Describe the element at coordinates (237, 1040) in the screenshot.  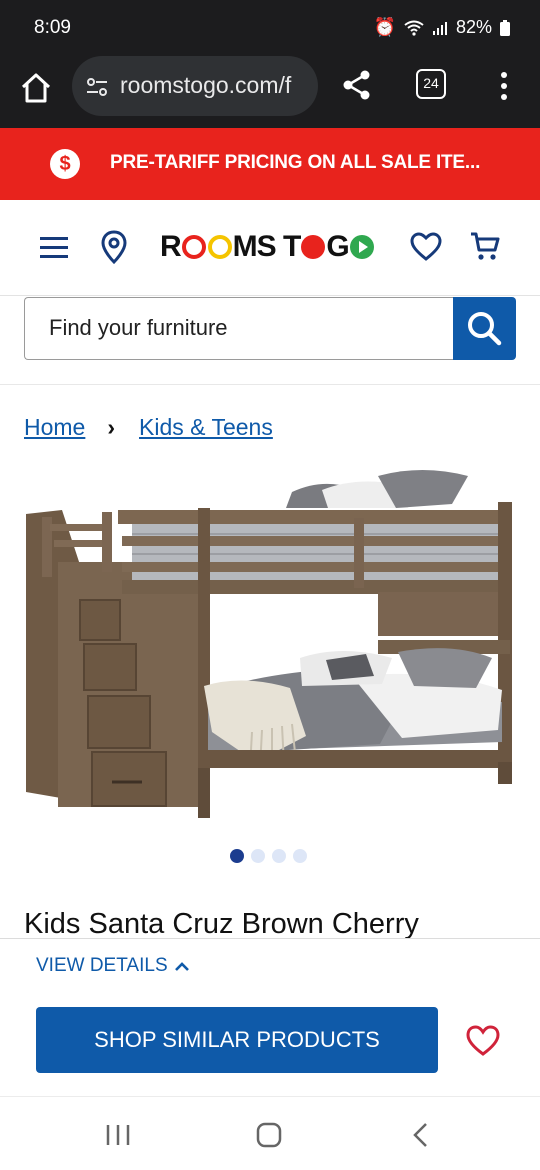
I see `shop-similar-products-button: SHOP SIMILAR PRODUCTS` at that location.